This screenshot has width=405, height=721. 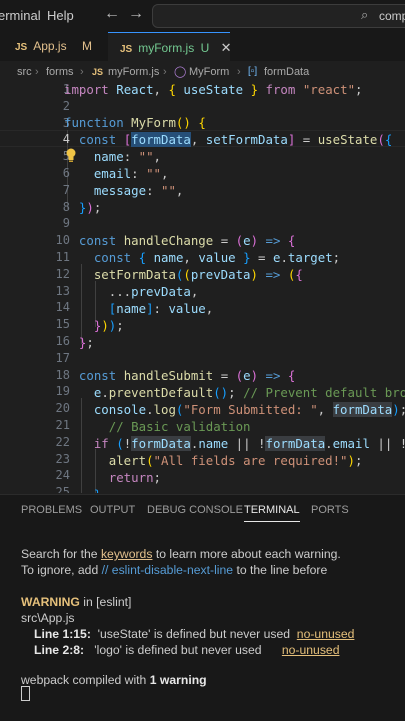 I want to click on line-number: 6, so click(x=66, y=173).